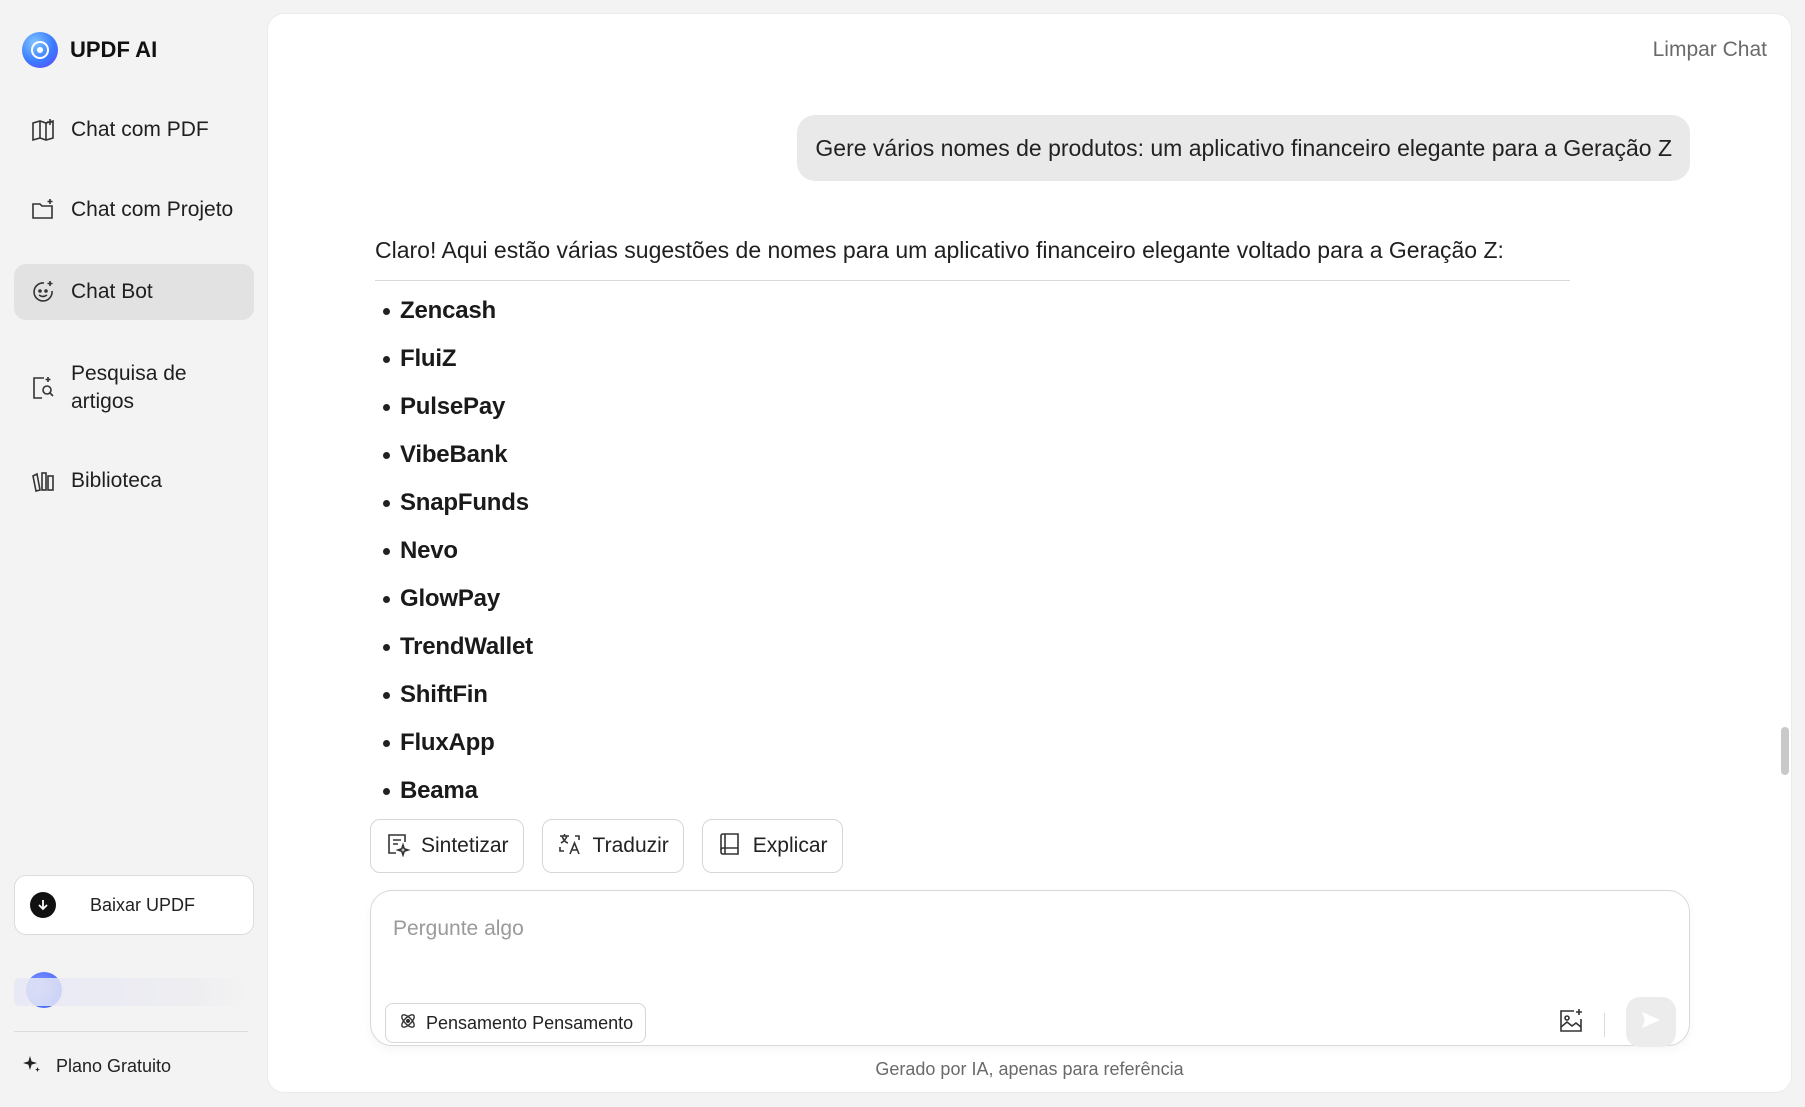 The height and width of the screenshot is (1107, 1805). Describe the element at coordinates (1785, 751) in the screenshot. I see `scrollbar-thumb` at that location.